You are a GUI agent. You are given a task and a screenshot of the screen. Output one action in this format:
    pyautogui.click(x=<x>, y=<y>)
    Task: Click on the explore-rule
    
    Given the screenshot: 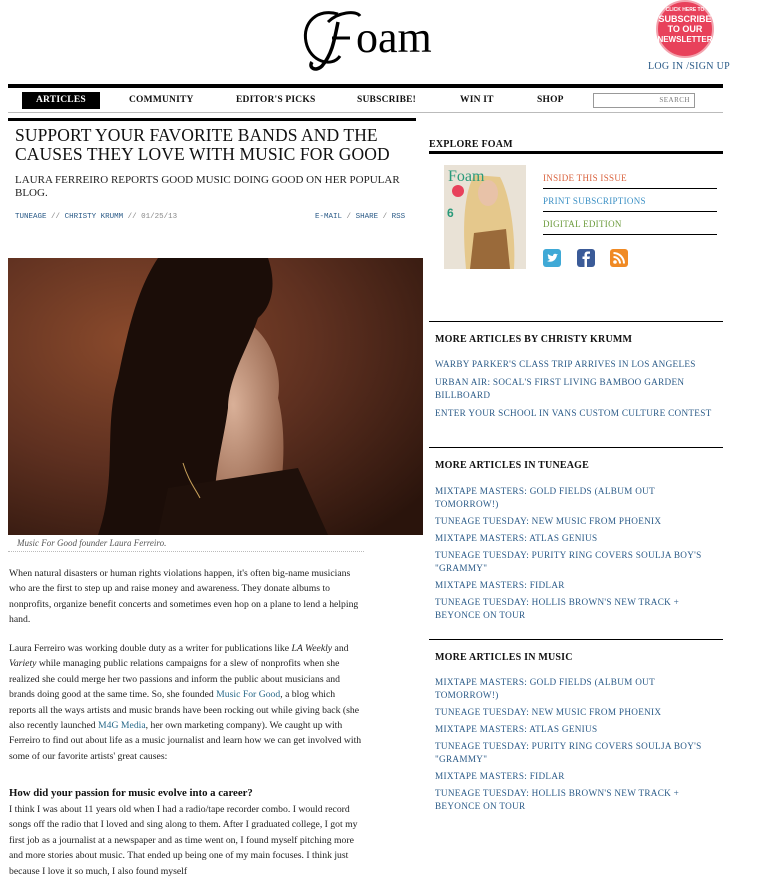 What is the action you would take?
    pyautogui.click(x=576, y=152)
    